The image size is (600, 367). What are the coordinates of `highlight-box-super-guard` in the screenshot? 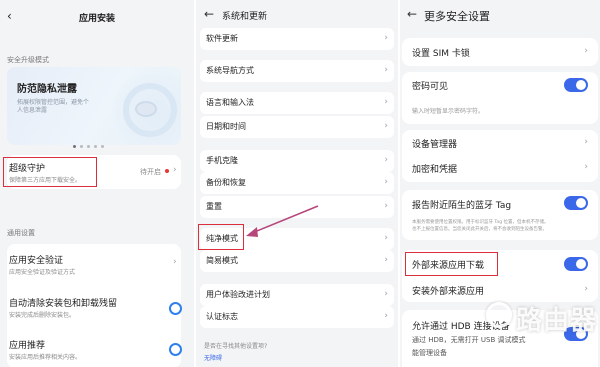 It's located at (50, 172).